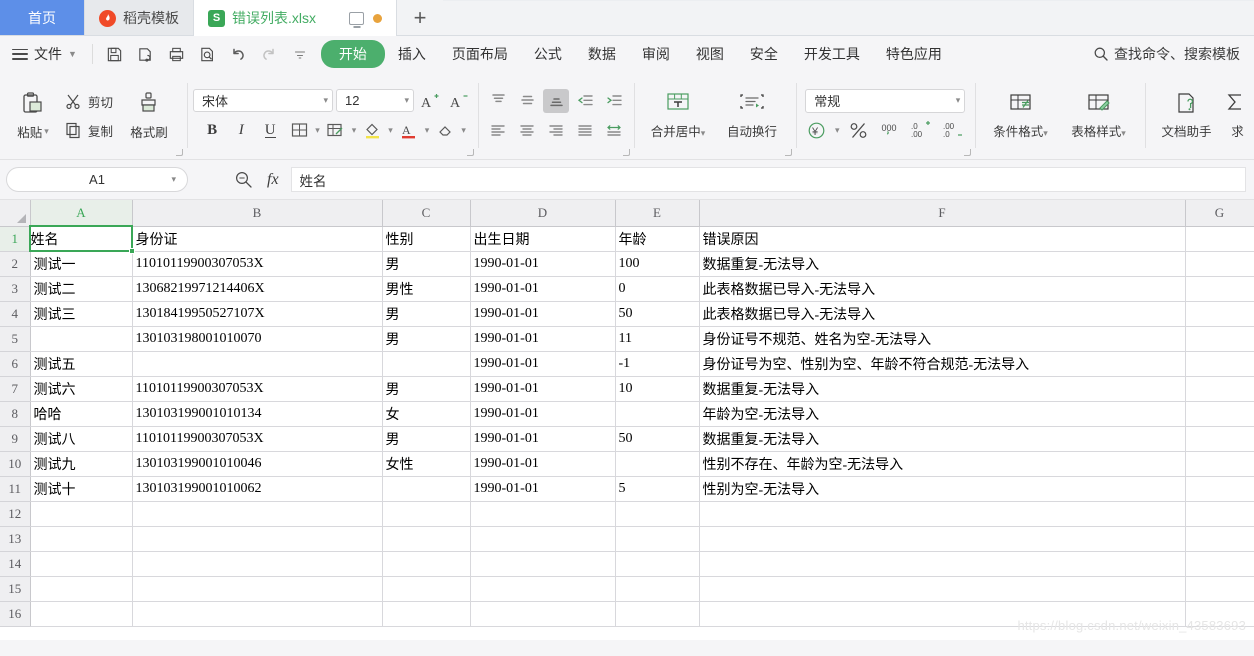  What do you see at coordinates (375, 100) in the screenshot?
I see `font-size-select: 12 ▾` at bounding box center [375, 100].